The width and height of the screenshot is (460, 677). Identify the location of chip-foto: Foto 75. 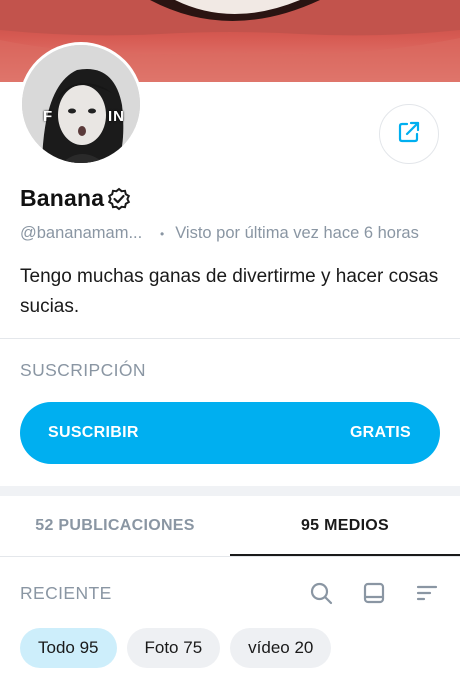
(173, 648).